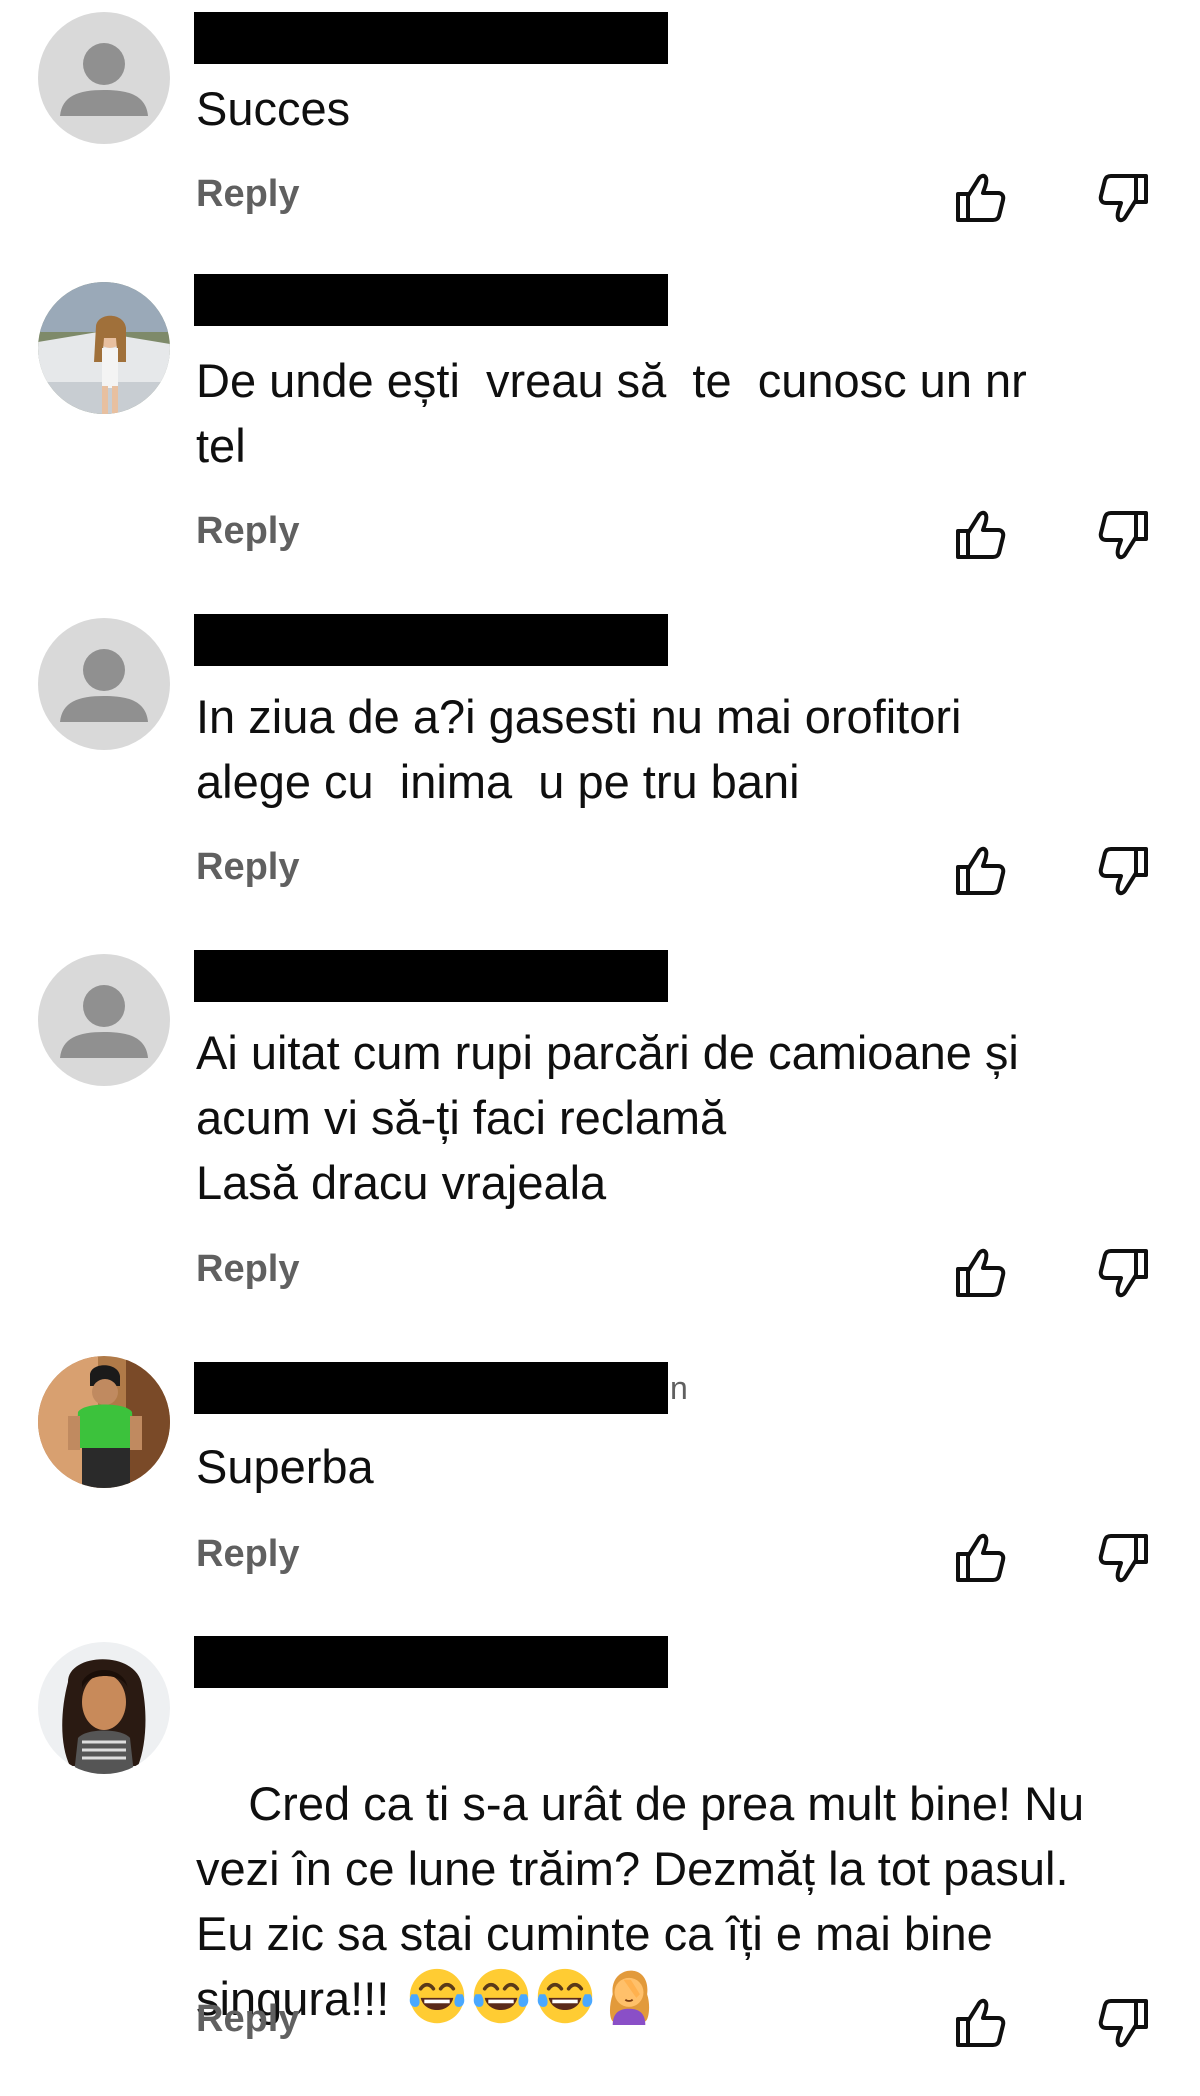  I want to click on photo-avatar-man-icon, so click(104, 1422).